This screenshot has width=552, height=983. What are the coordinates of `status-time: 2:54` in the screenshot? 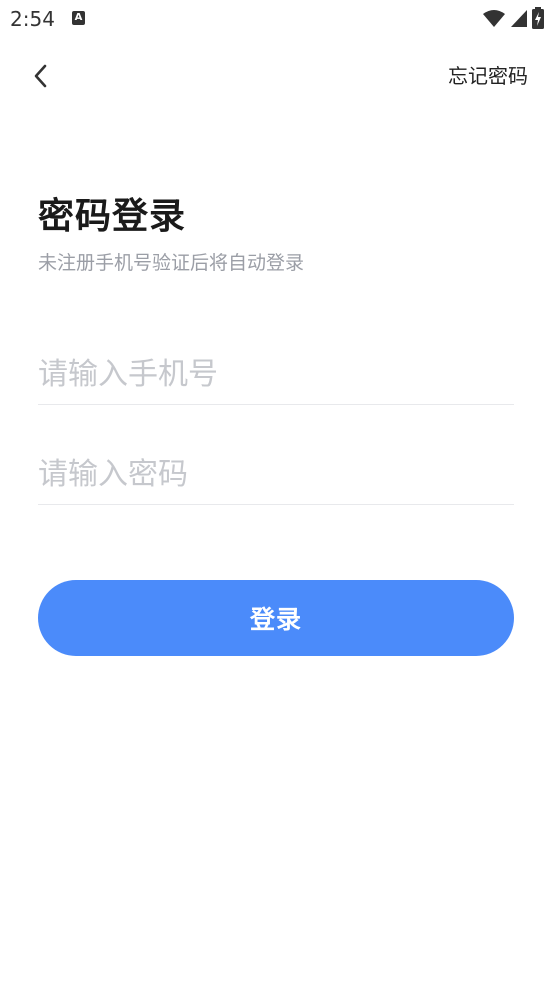 It's located at (32, 19).